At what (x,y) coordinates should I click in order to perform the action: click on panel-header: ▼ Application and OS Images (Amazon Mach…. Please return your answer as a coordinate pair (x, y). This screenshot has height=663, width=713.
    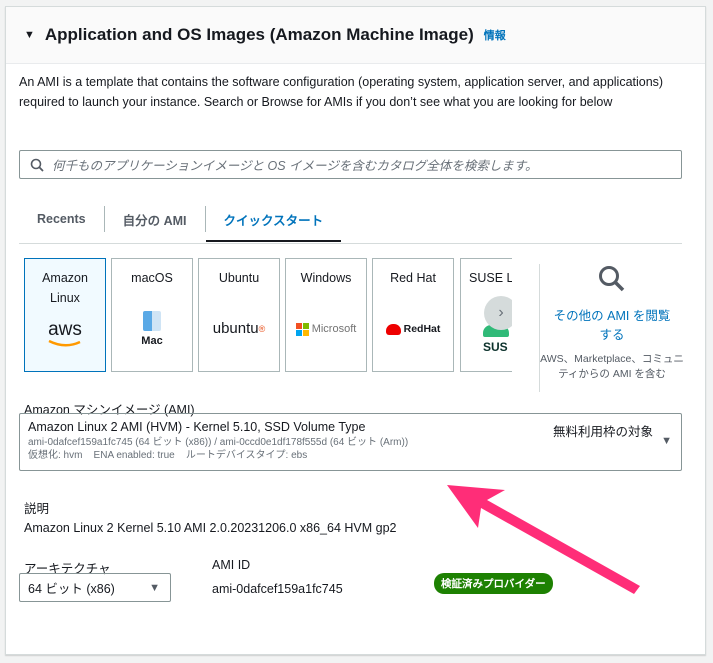
    Looking at the image, I should click on (355, 35).